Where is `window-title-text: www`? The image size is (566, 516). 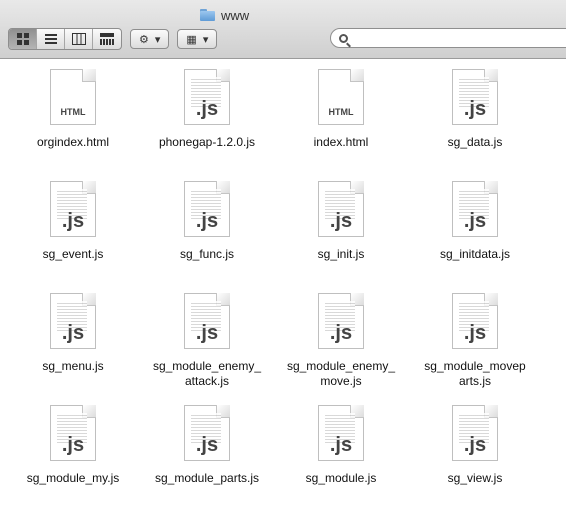
window-title-text: www is located at coordinates (235, 15).